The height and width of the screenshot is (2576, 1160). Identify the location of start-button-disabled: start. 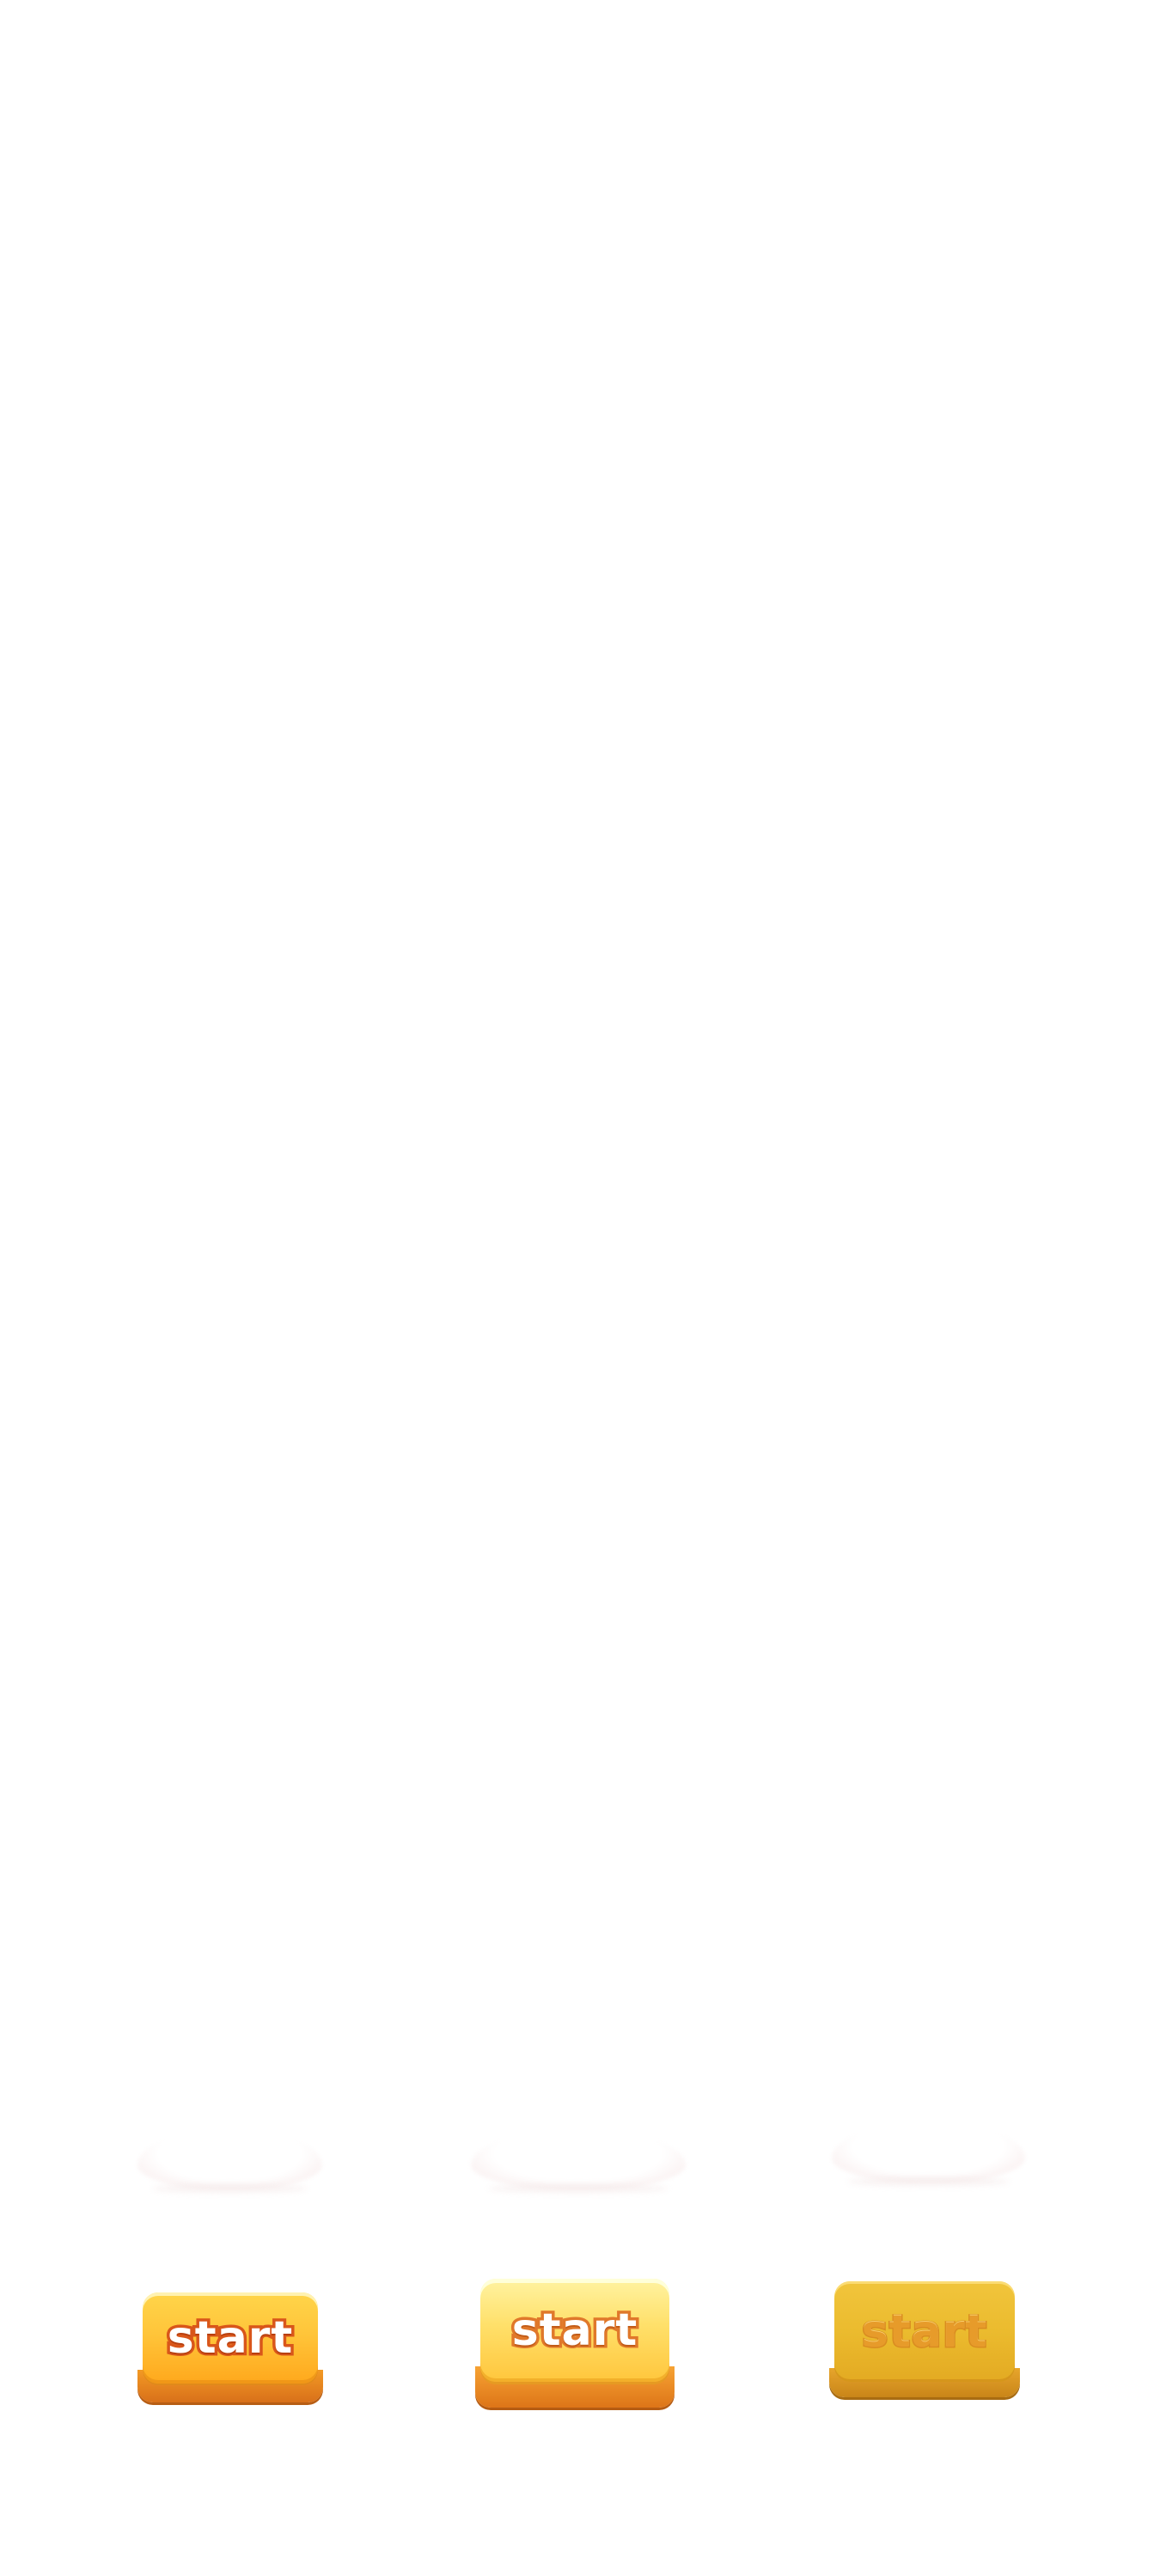
(924, 2339).